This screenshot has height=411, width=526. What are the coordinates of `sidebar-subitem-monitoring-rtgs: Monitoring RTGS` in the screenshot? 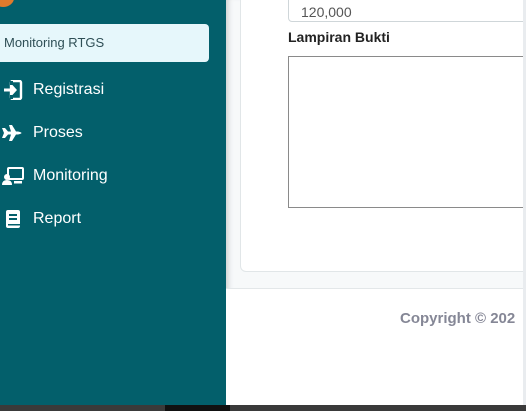 It's located at (104, 43).